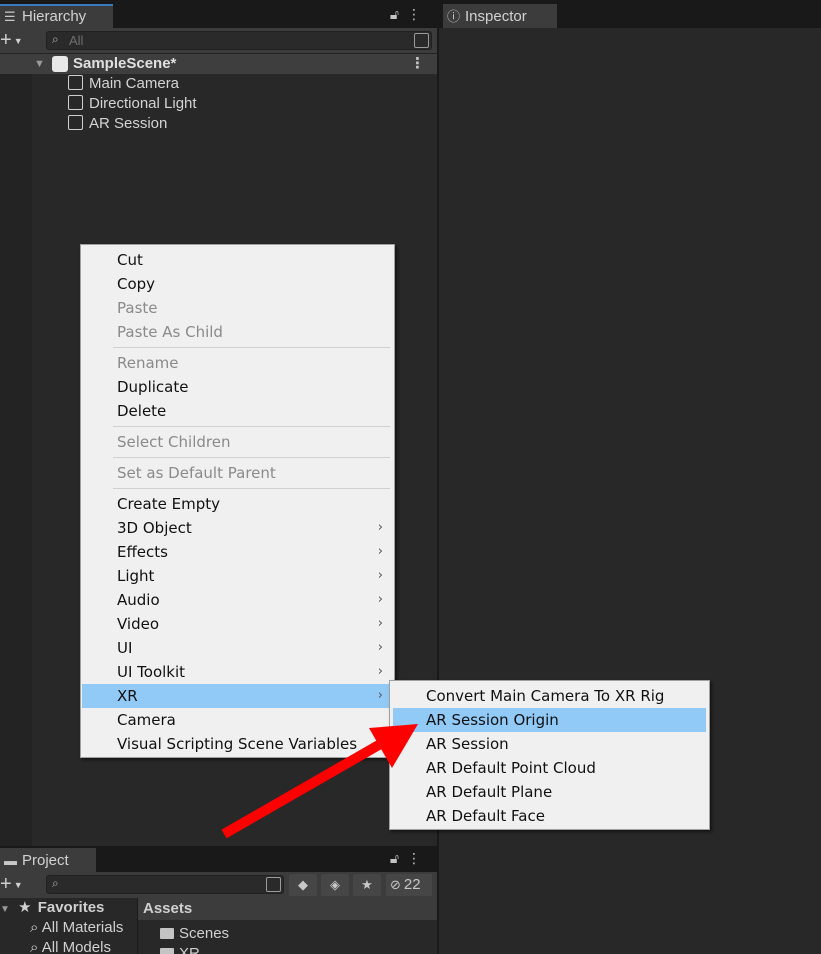 Image resolution: width=821 pixels, height=954 pixels. I want to click on tab-project: ▬ Project, so click(48, 860).